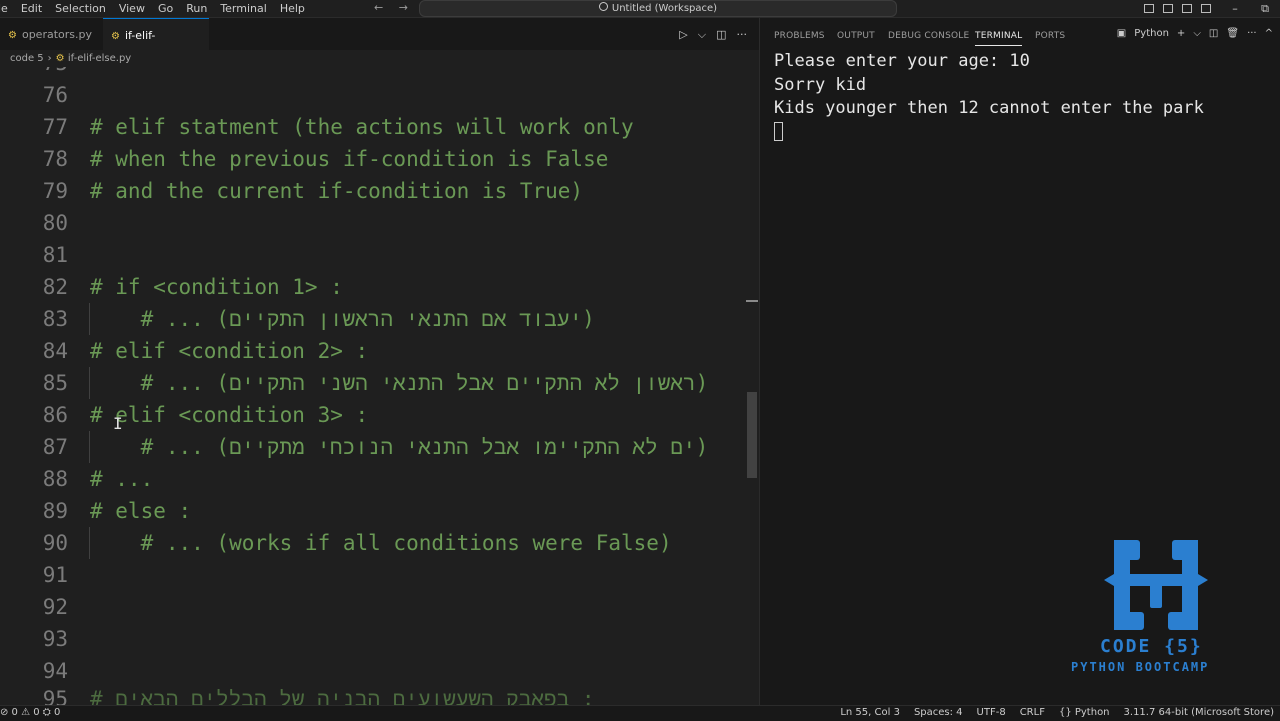  What do you see at coordinates (55, 351) in the screenshot?
I see `line-number: 84` at bounding box center [55, 351].